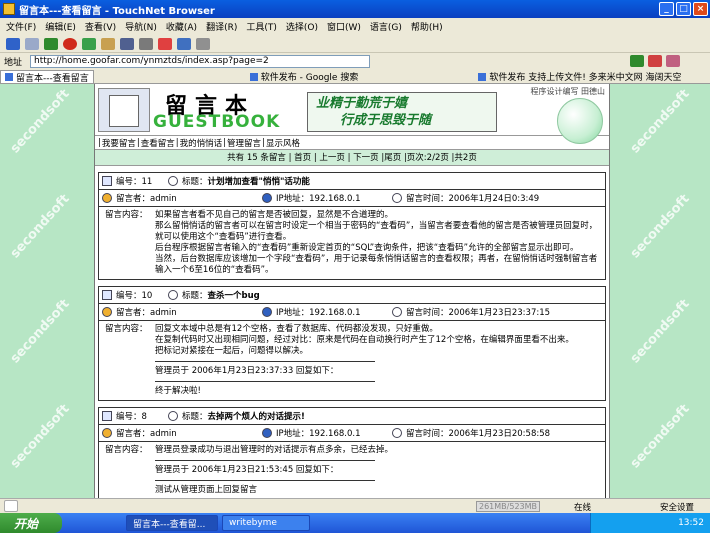  What do you see at coordinates (478, 313) in the screenshot?
I see `entry-time: 留言时间：2006年1月23日23:37:15` at bounding box center [478, 313].